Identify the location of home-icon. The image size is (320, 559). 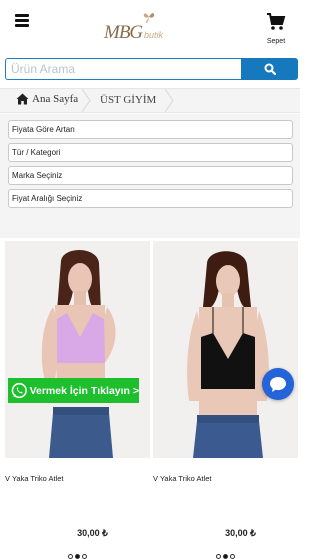
(22, 99).